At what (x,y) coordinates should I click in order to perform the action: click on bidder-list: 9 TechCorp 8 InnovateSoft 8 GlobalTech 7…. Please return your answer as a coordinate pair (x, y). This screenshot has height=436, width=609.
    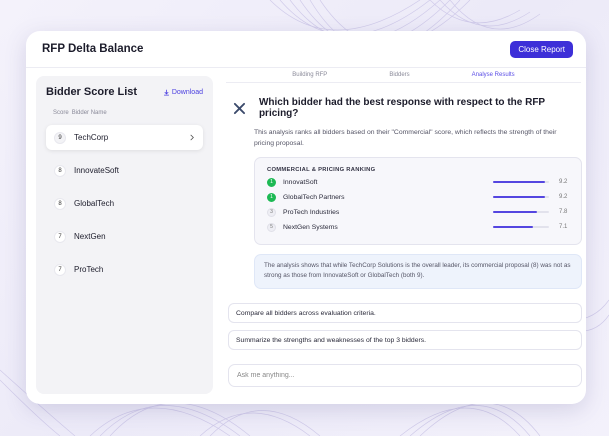
    Looking at the image, I should click on (124, 203).